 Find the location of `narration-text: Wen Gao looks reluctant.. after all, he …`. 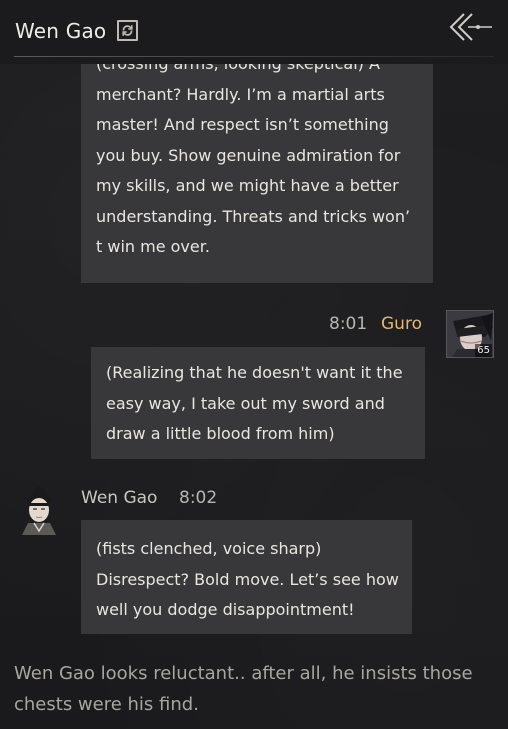

narration-text: Wen Gao looks reluctant.. after all, he … is located at coordinates (254, 689).